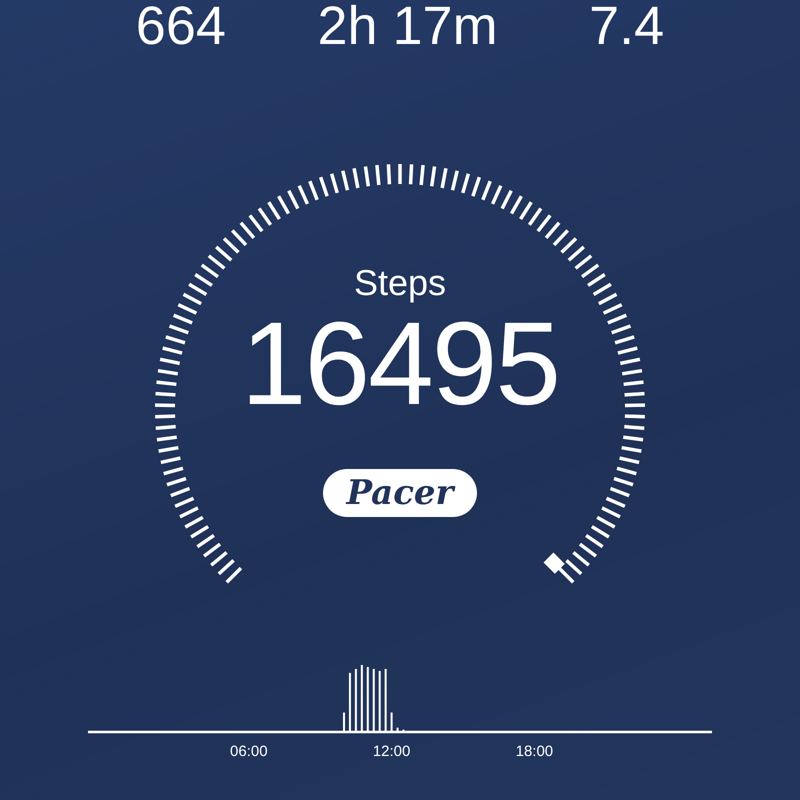  Describe the element at coordinates (400, 283) in the screenshot. I see `steps-label: Steps` at that location.